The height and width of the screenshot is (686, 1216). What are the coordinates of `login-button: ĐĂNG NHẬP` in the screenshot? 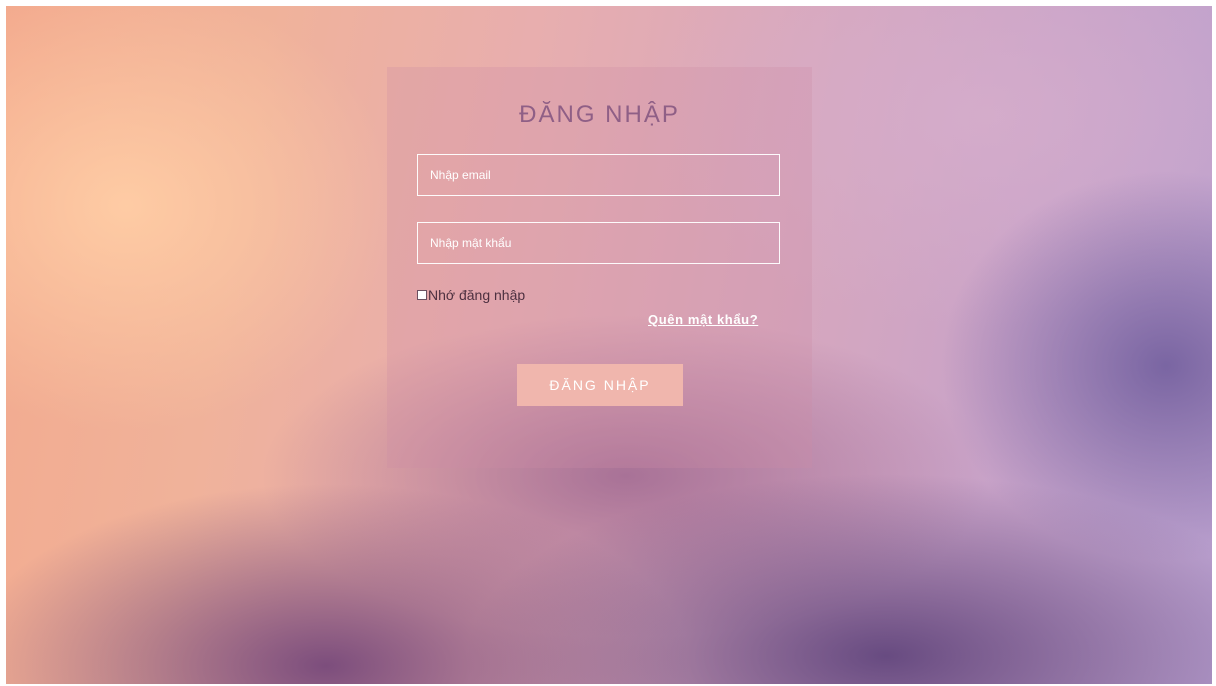 It's located at (600, 385).